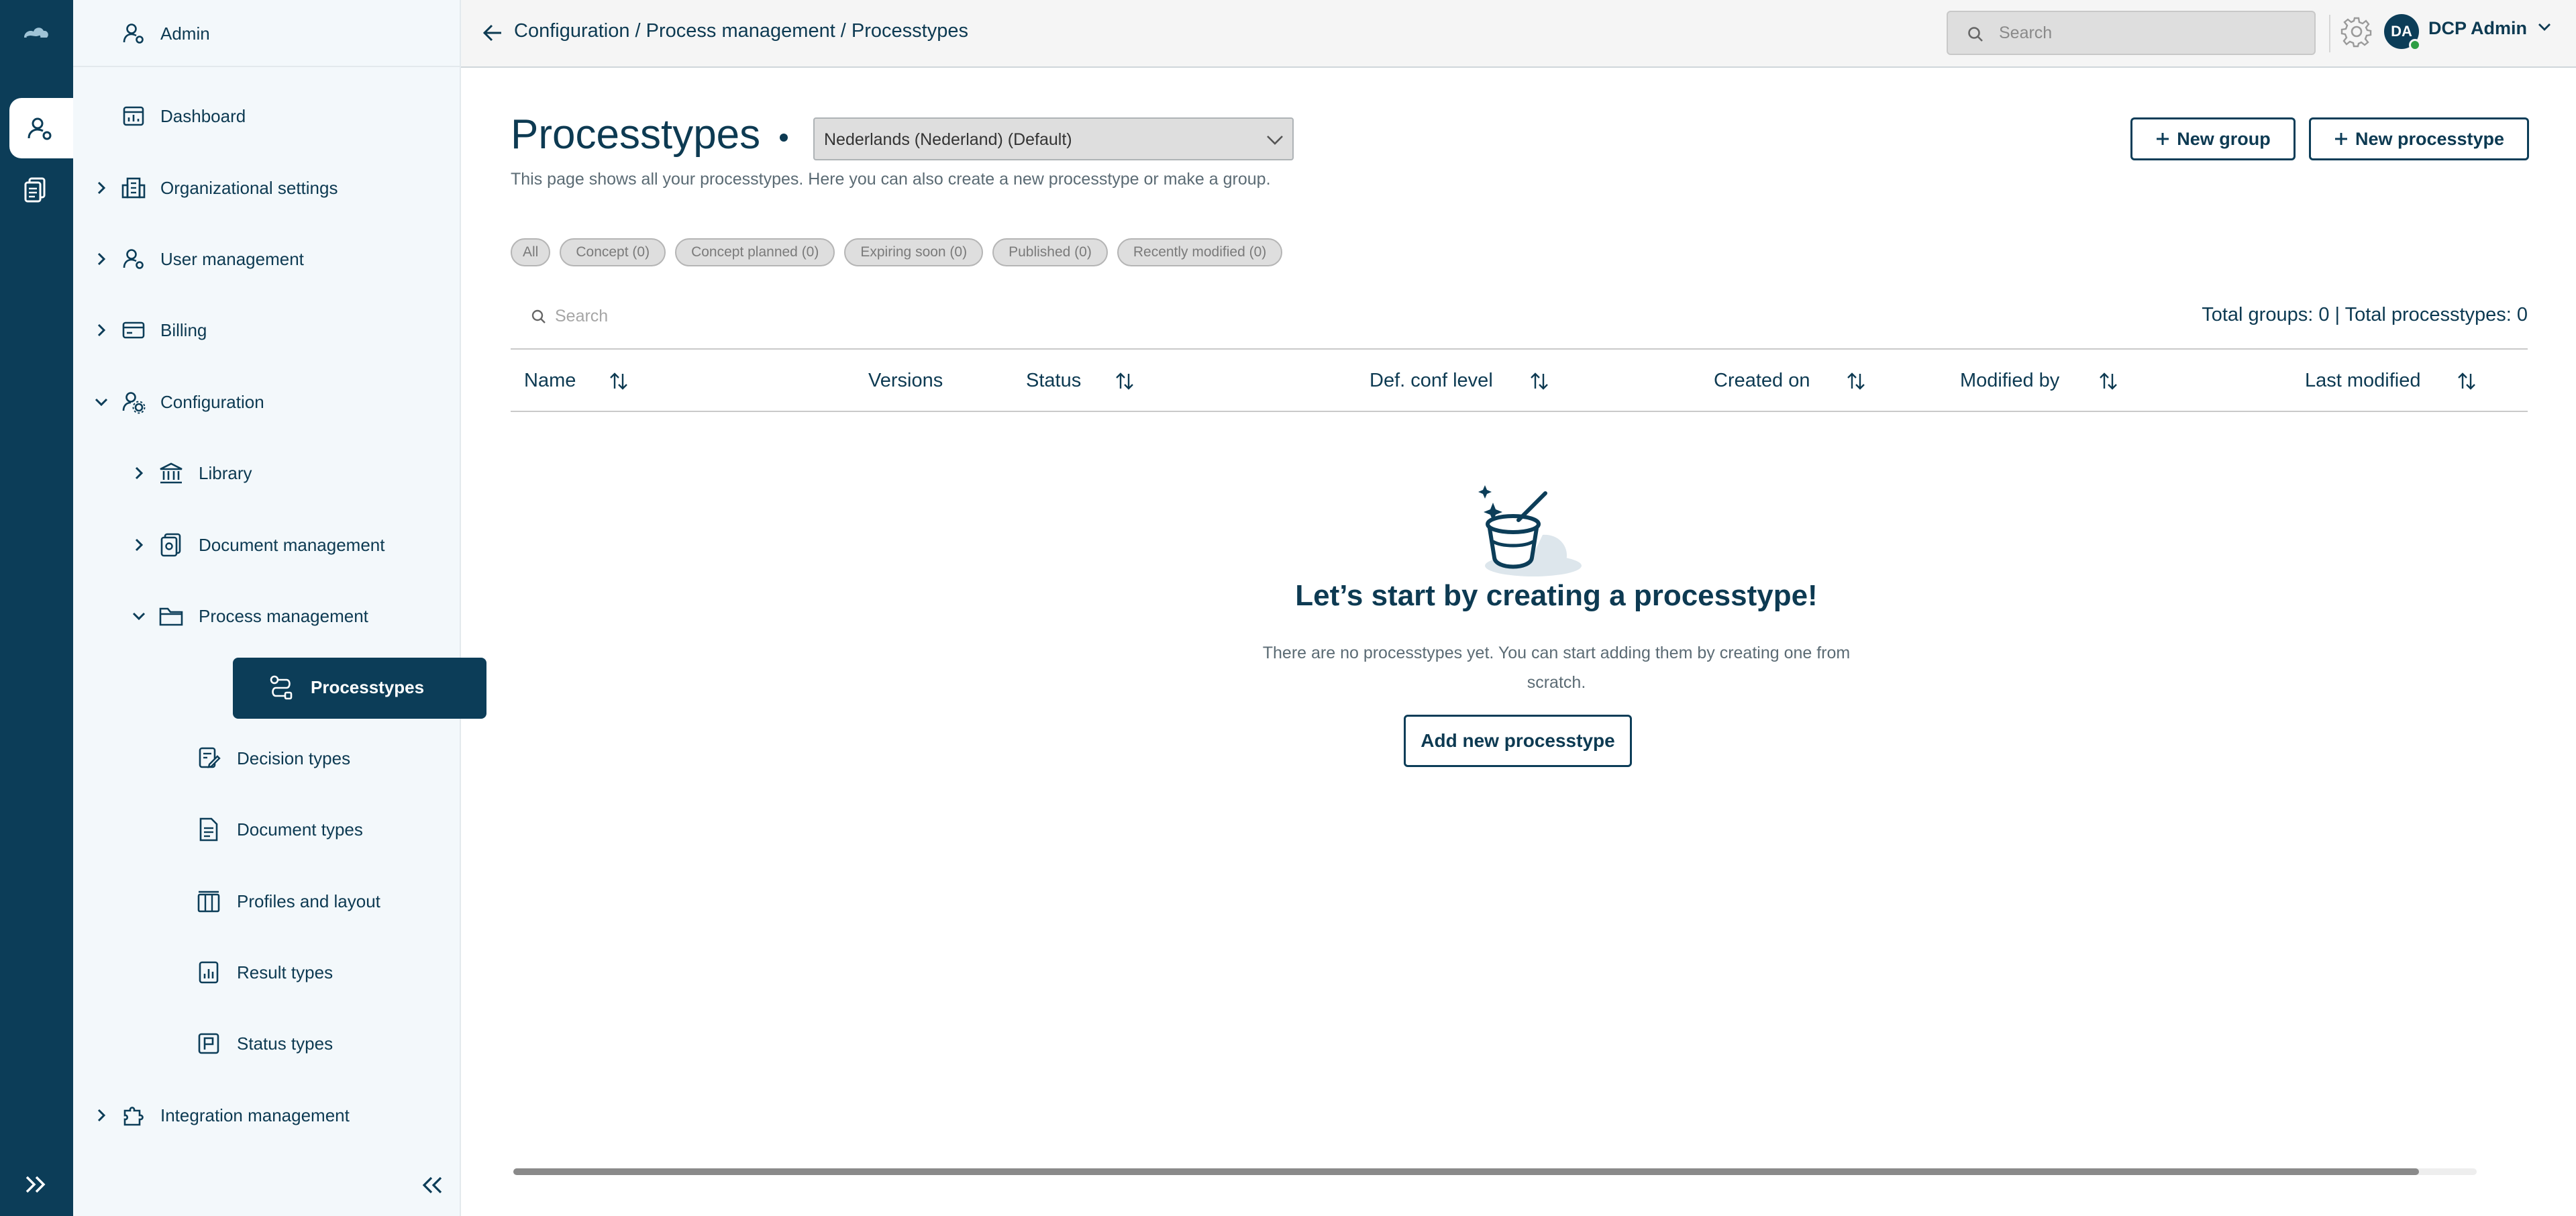 This screenshot has height=1216, width=2576. I want to click on new-group-button: New group, so click(2213, 138).